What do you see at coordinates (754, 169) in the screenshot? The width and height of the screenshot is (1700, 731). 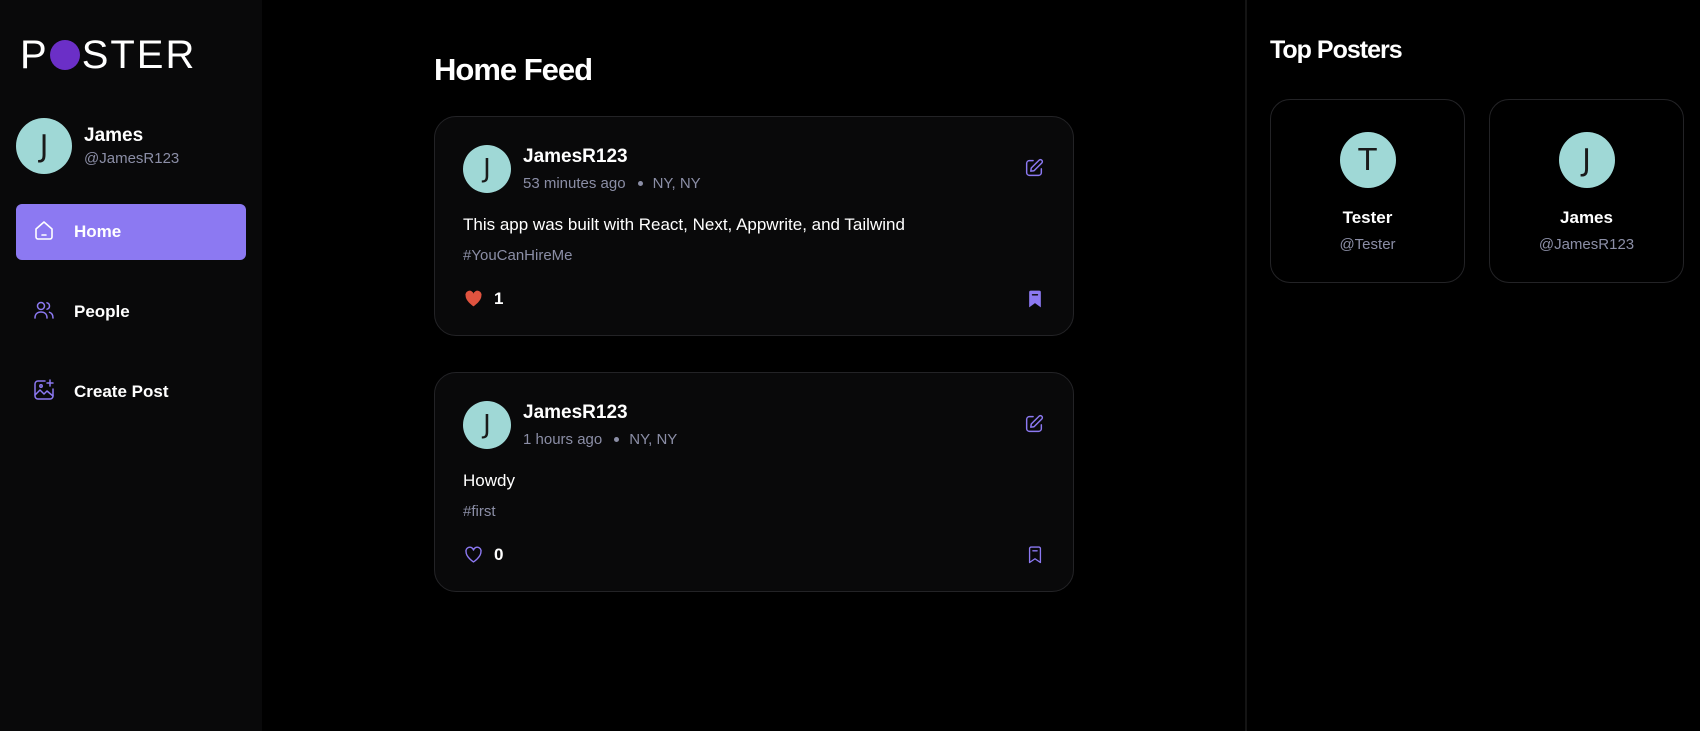 I see `post-header: J JamesR123 53 minutes ago NY, NY` at bounding box center [754, 169].